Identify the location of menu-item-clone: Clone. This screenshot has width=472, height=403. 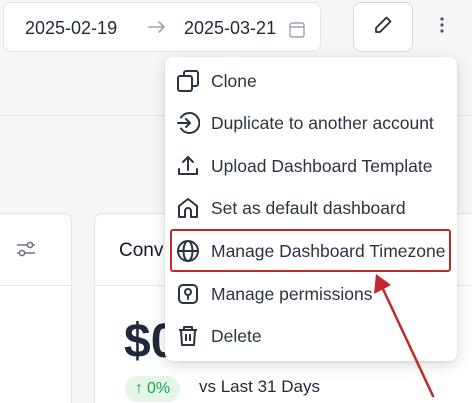
(311, 81).